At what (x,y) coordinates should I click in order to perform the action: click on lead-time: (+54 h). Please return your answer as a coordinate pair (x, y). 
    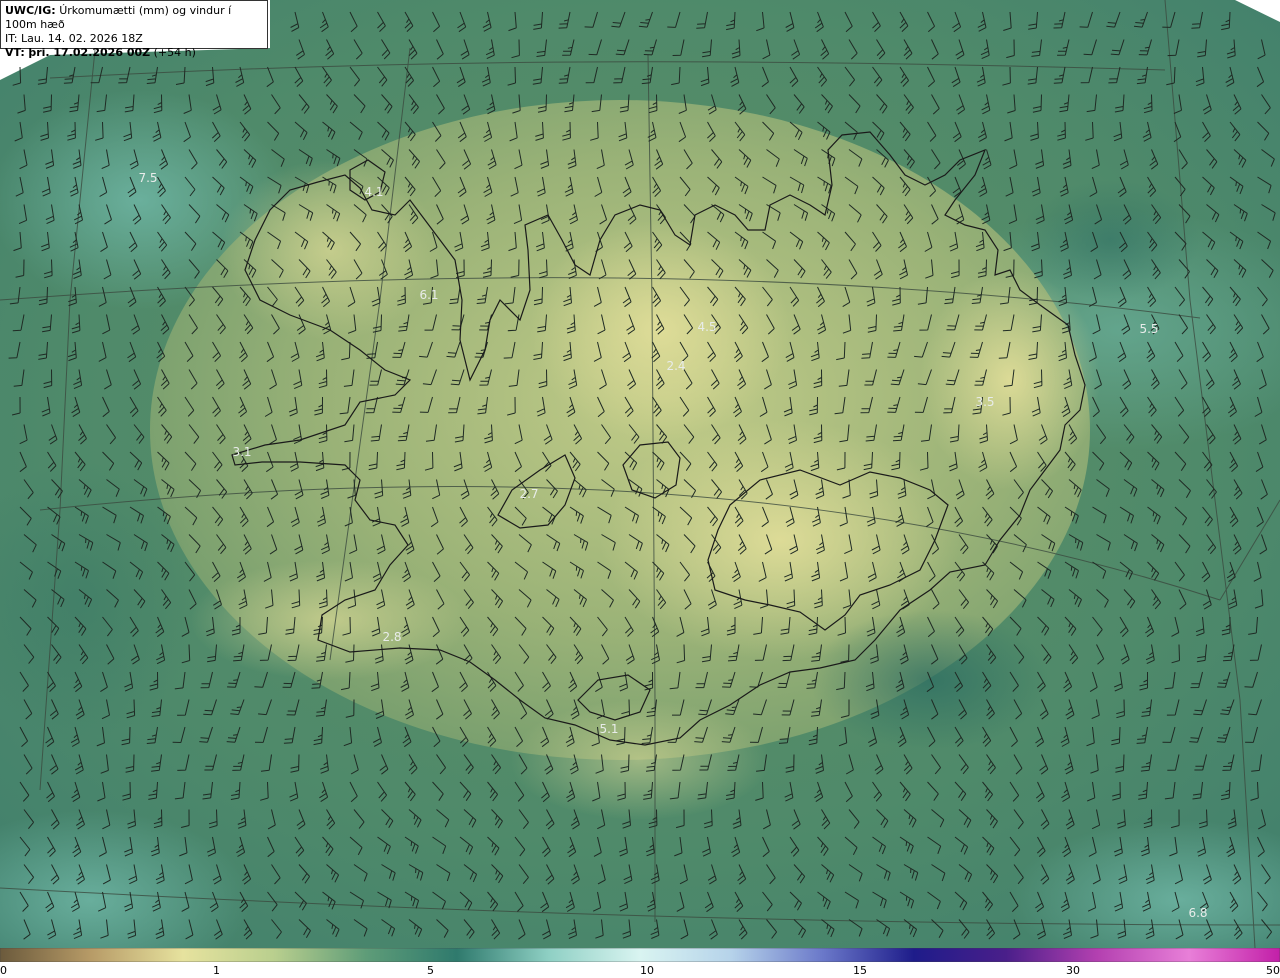
    Looking at the image, I should click on (174, 52).